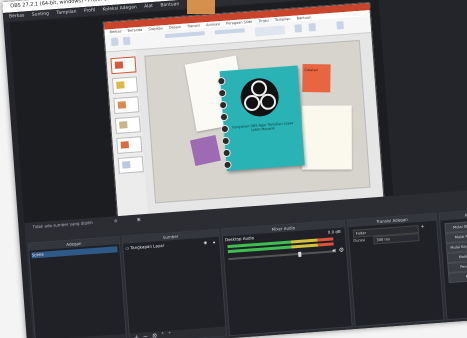 The width and height of the screenshot is (467, 338). Describe the element at coordinates (119, 8) in the screenshot. I see `menu-scene-collection: Koleksi Adegan` at that location.